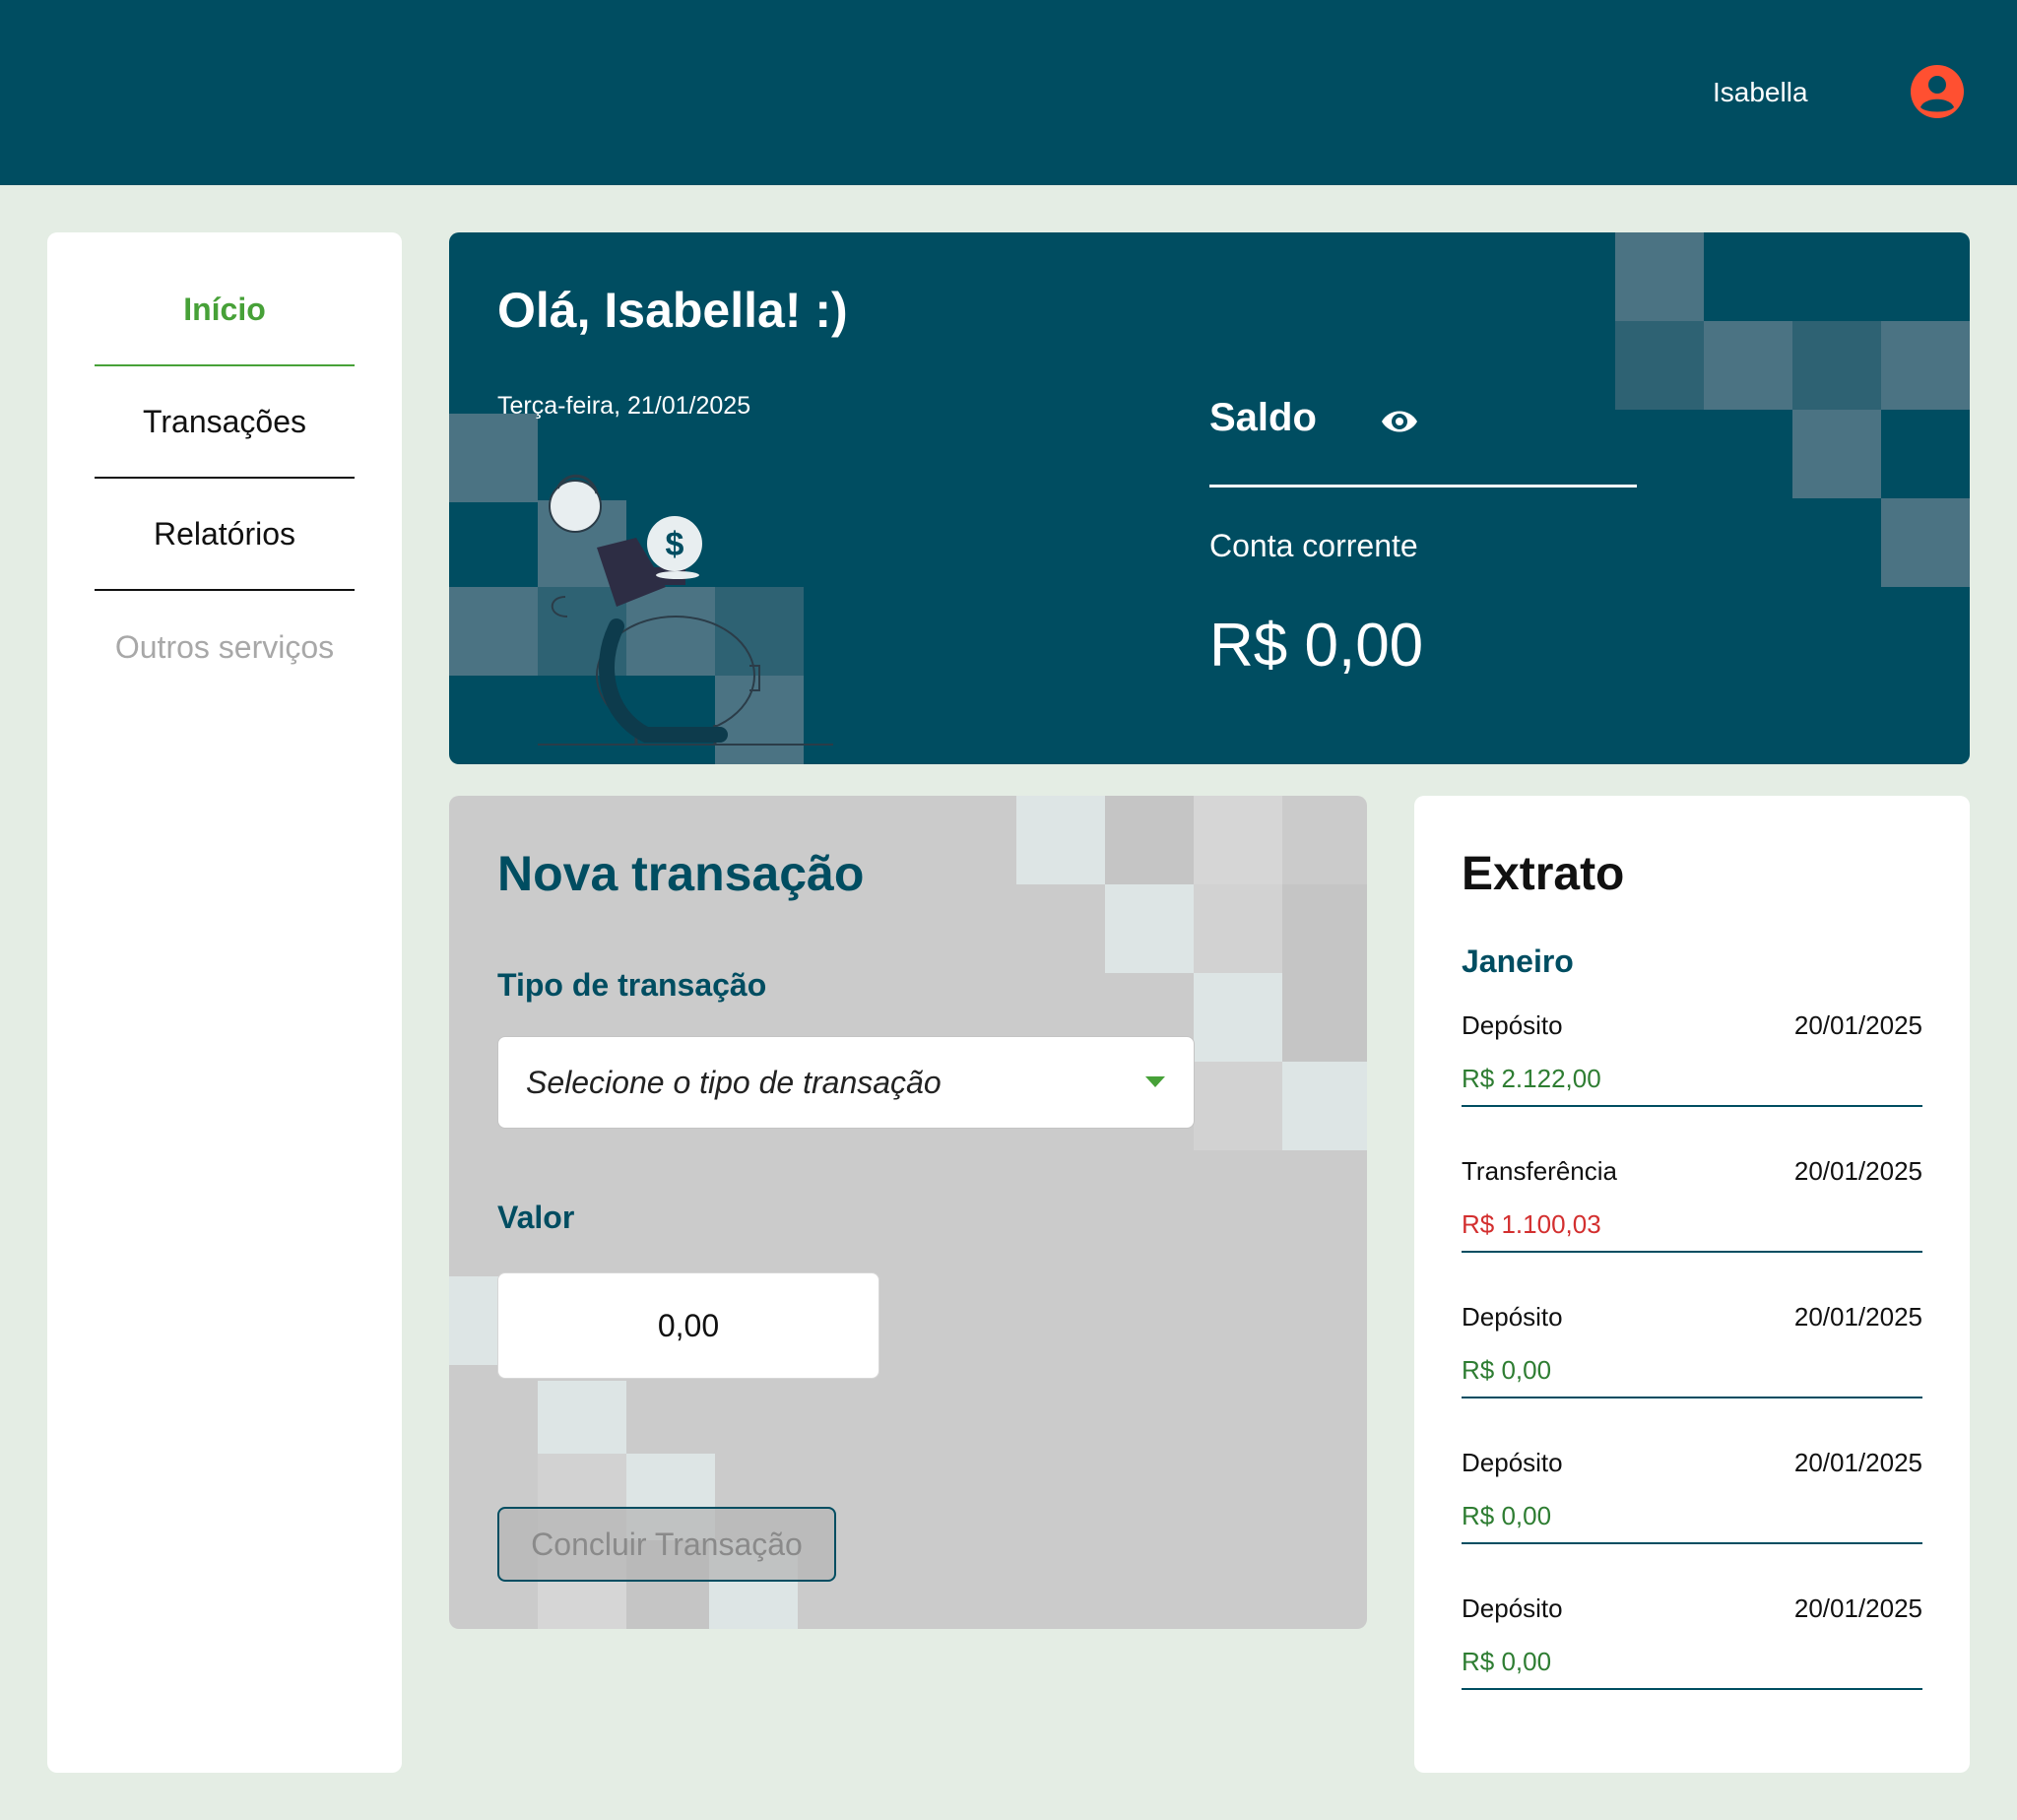 The width and height of the screenshot is (2017, 1820). Describe the element at coordinates (632, 985) in the screenshot. I see `transaction-type-label: Tipo de transação` at that location.